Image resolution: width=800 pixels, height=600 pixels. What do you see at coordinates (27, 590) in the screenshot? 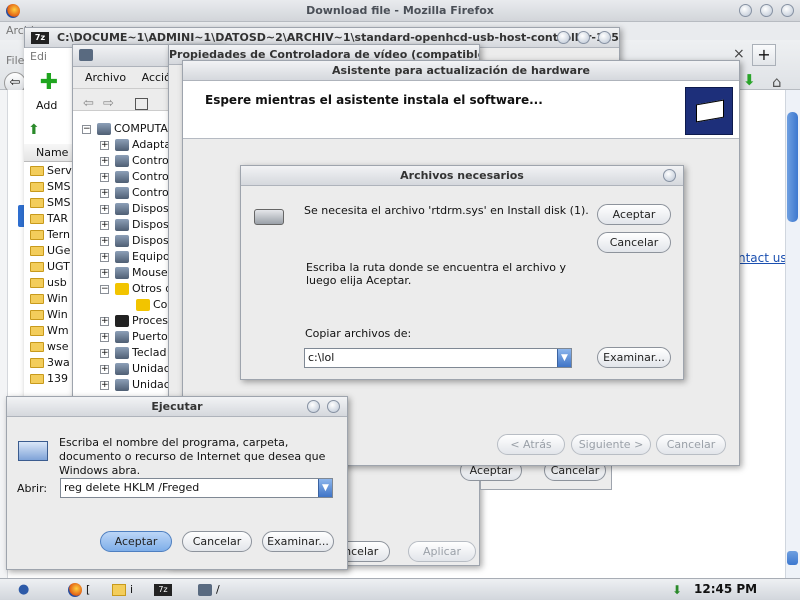
I see `start-apple-icon: ●` at bounding box center [27, 590].